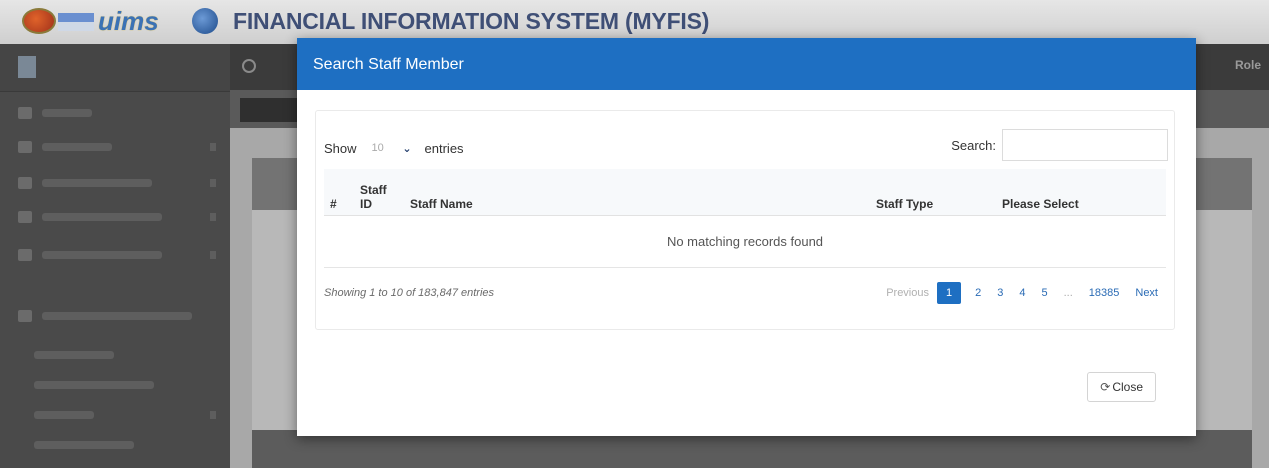  What do you see at coordinates (1127, 387) in the screenshot?
I see `close-label: Close` at bounding box center [1127, 387].